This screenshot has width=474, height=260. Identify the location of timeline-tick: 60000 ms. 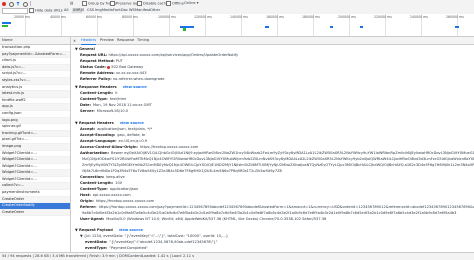
(94, 17).